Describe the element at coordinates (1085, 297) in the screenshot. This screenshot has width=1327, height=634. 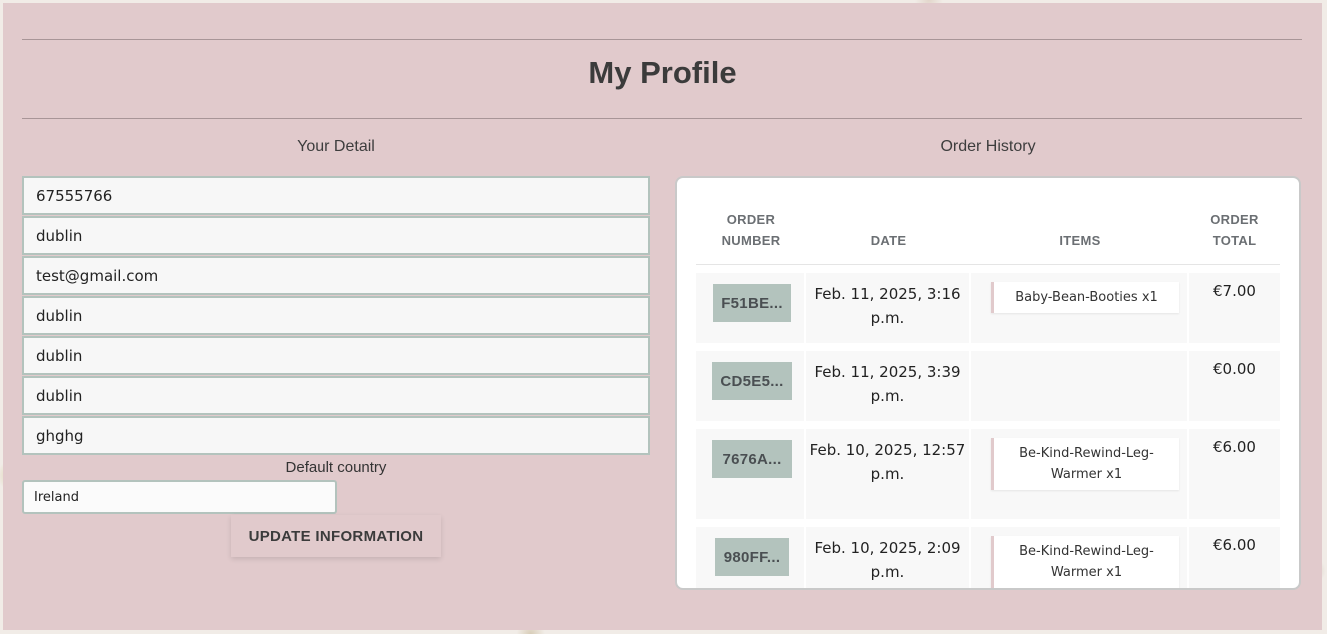
I see `order-item: Baby-Bean-Booties x1` at that location.